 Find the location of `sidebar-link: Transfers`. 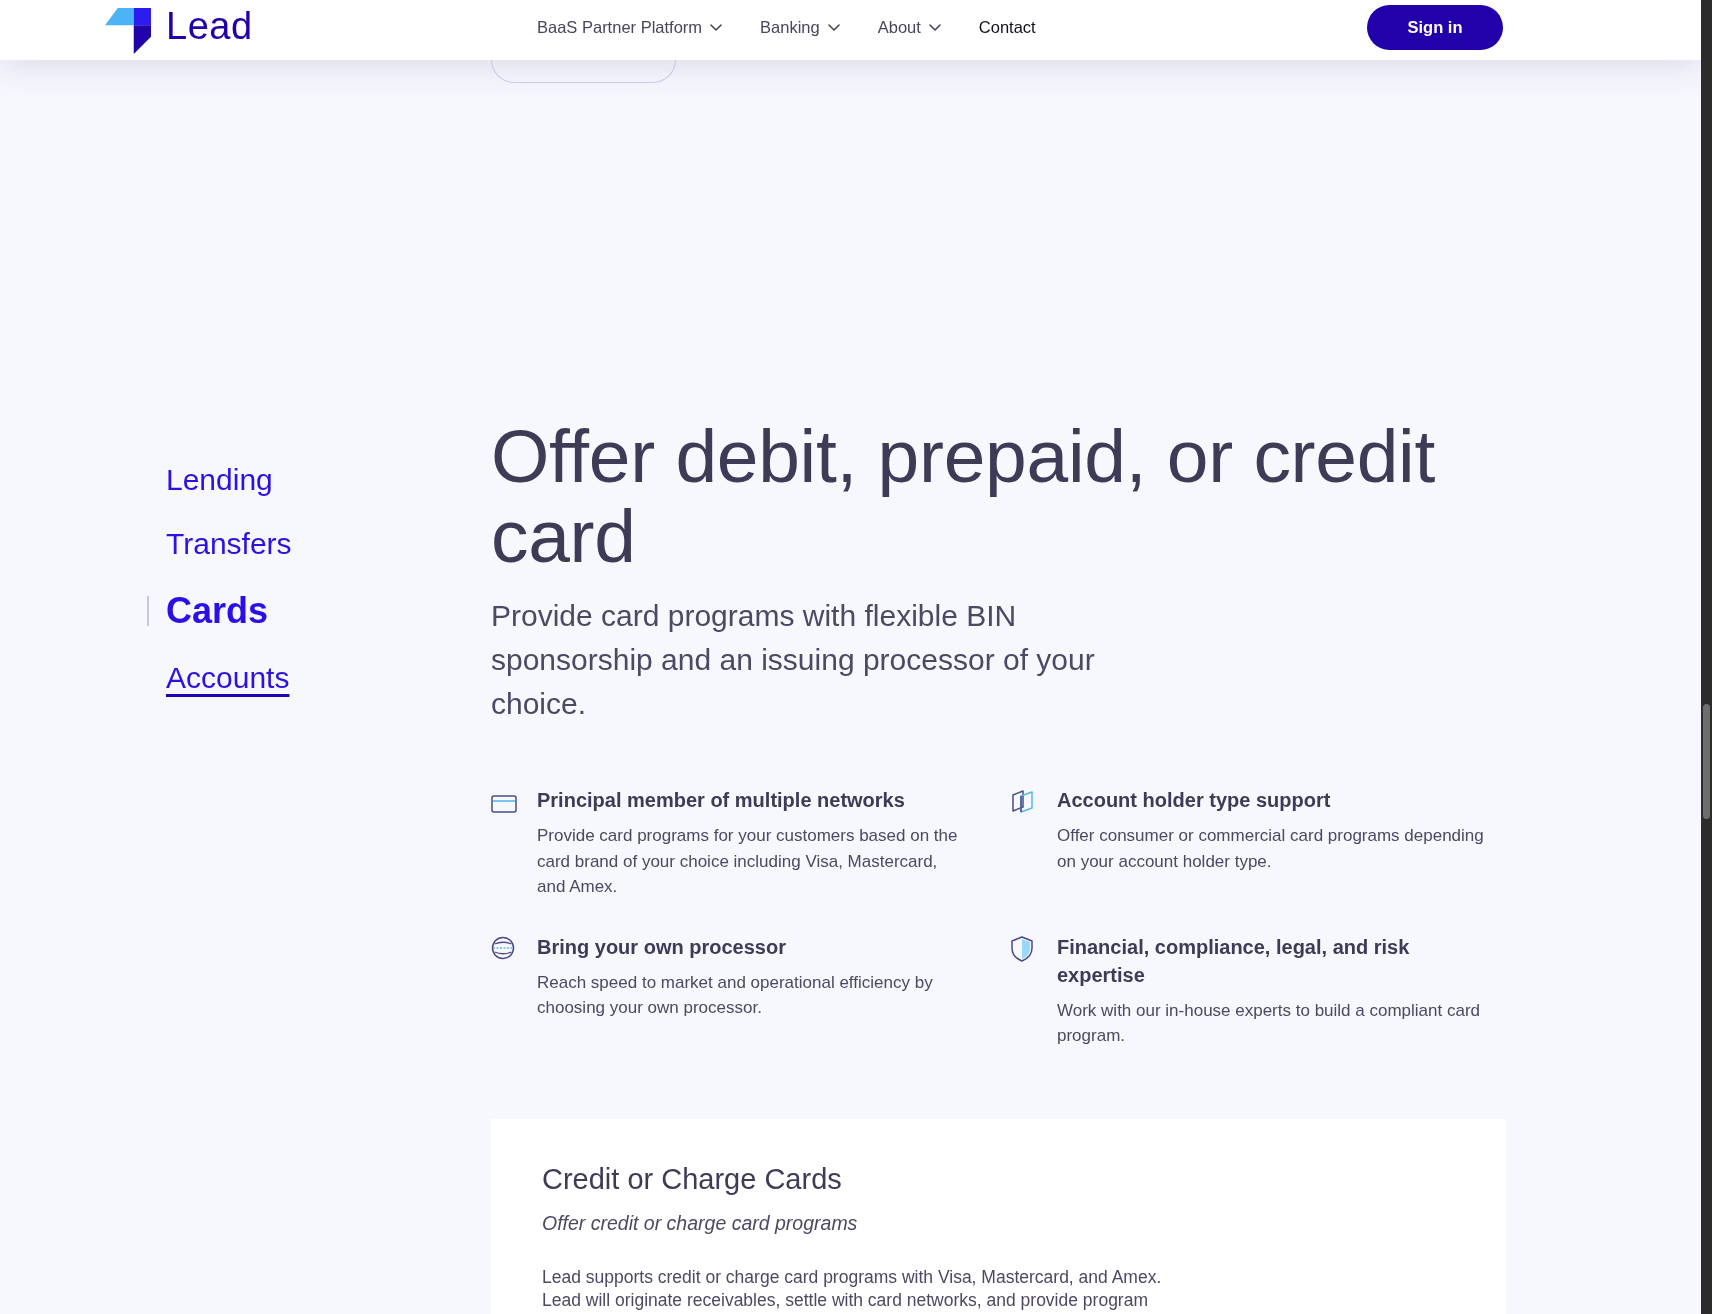

sidebar-link: Transfers is located at coordinates (229, 544).